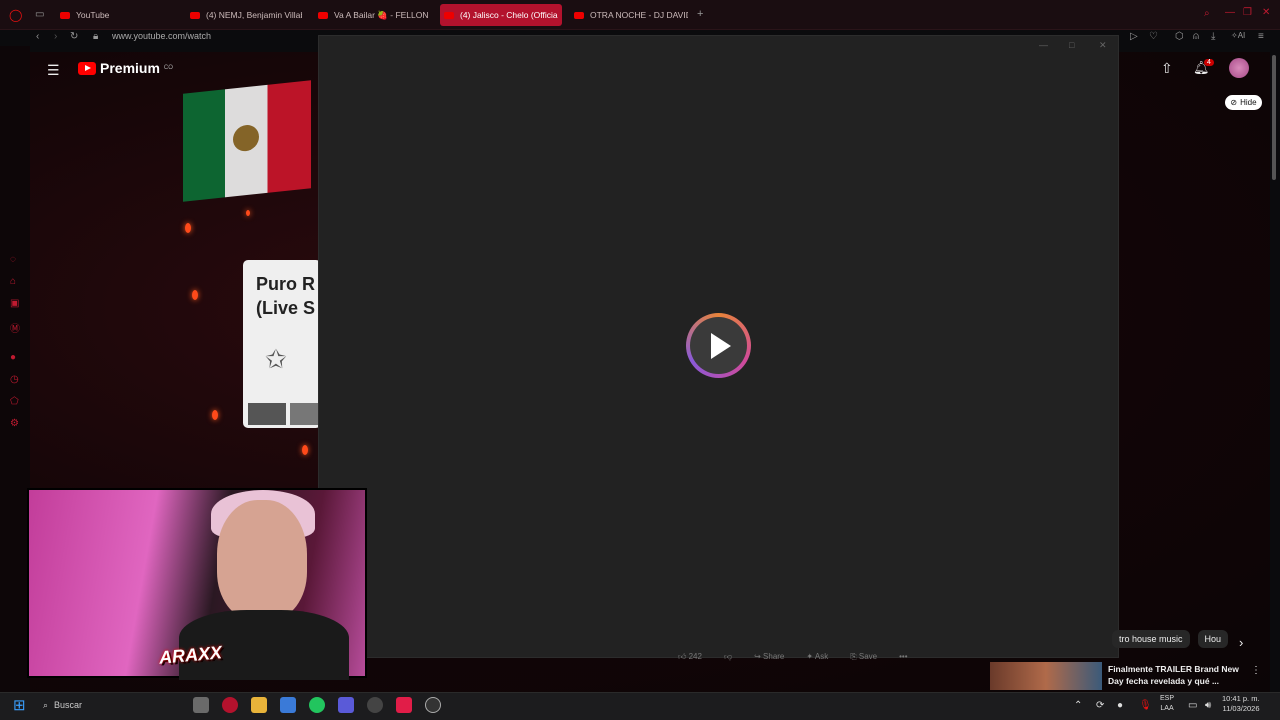  I want to click on hide-label: Hide, so click(1248, 102).